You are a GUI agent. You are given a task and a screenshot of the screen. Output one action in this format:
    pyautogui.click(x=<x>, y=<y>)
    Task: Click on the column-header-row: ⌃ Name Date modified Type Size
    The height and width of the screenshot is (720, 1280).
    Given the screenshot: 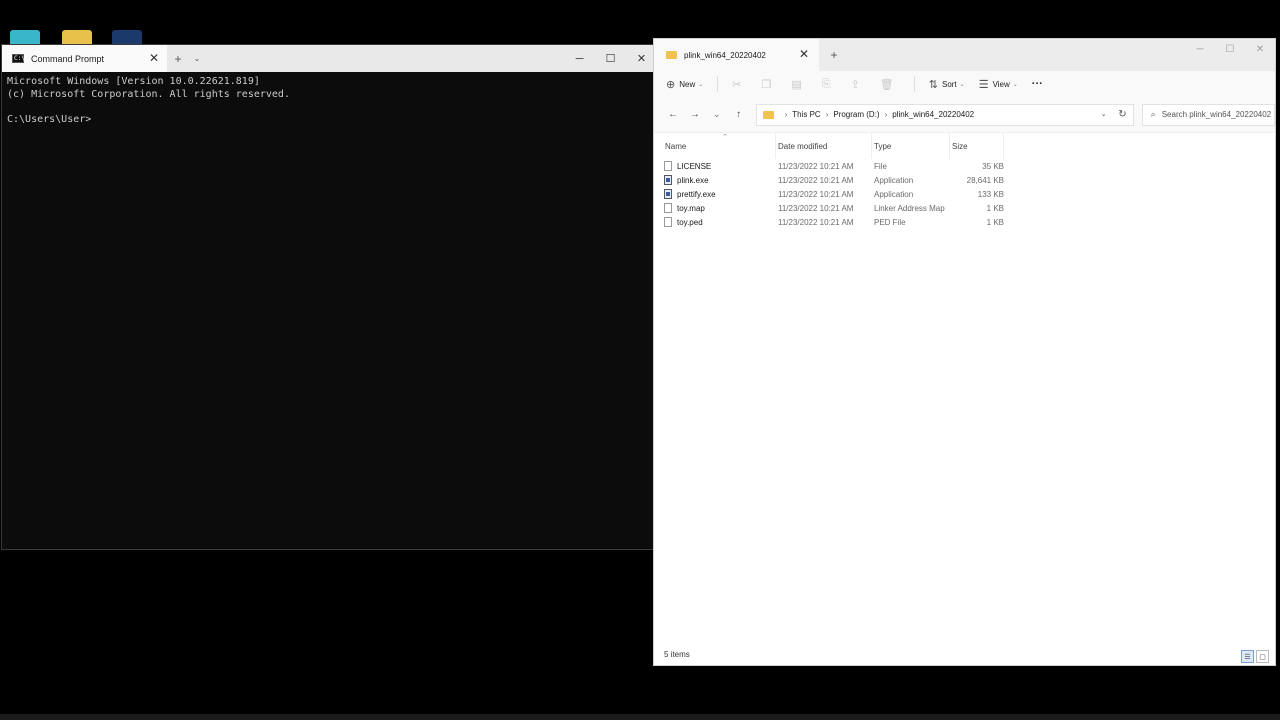 What is the action you would take?
    pyautogui.click(x=969, y=146)
    